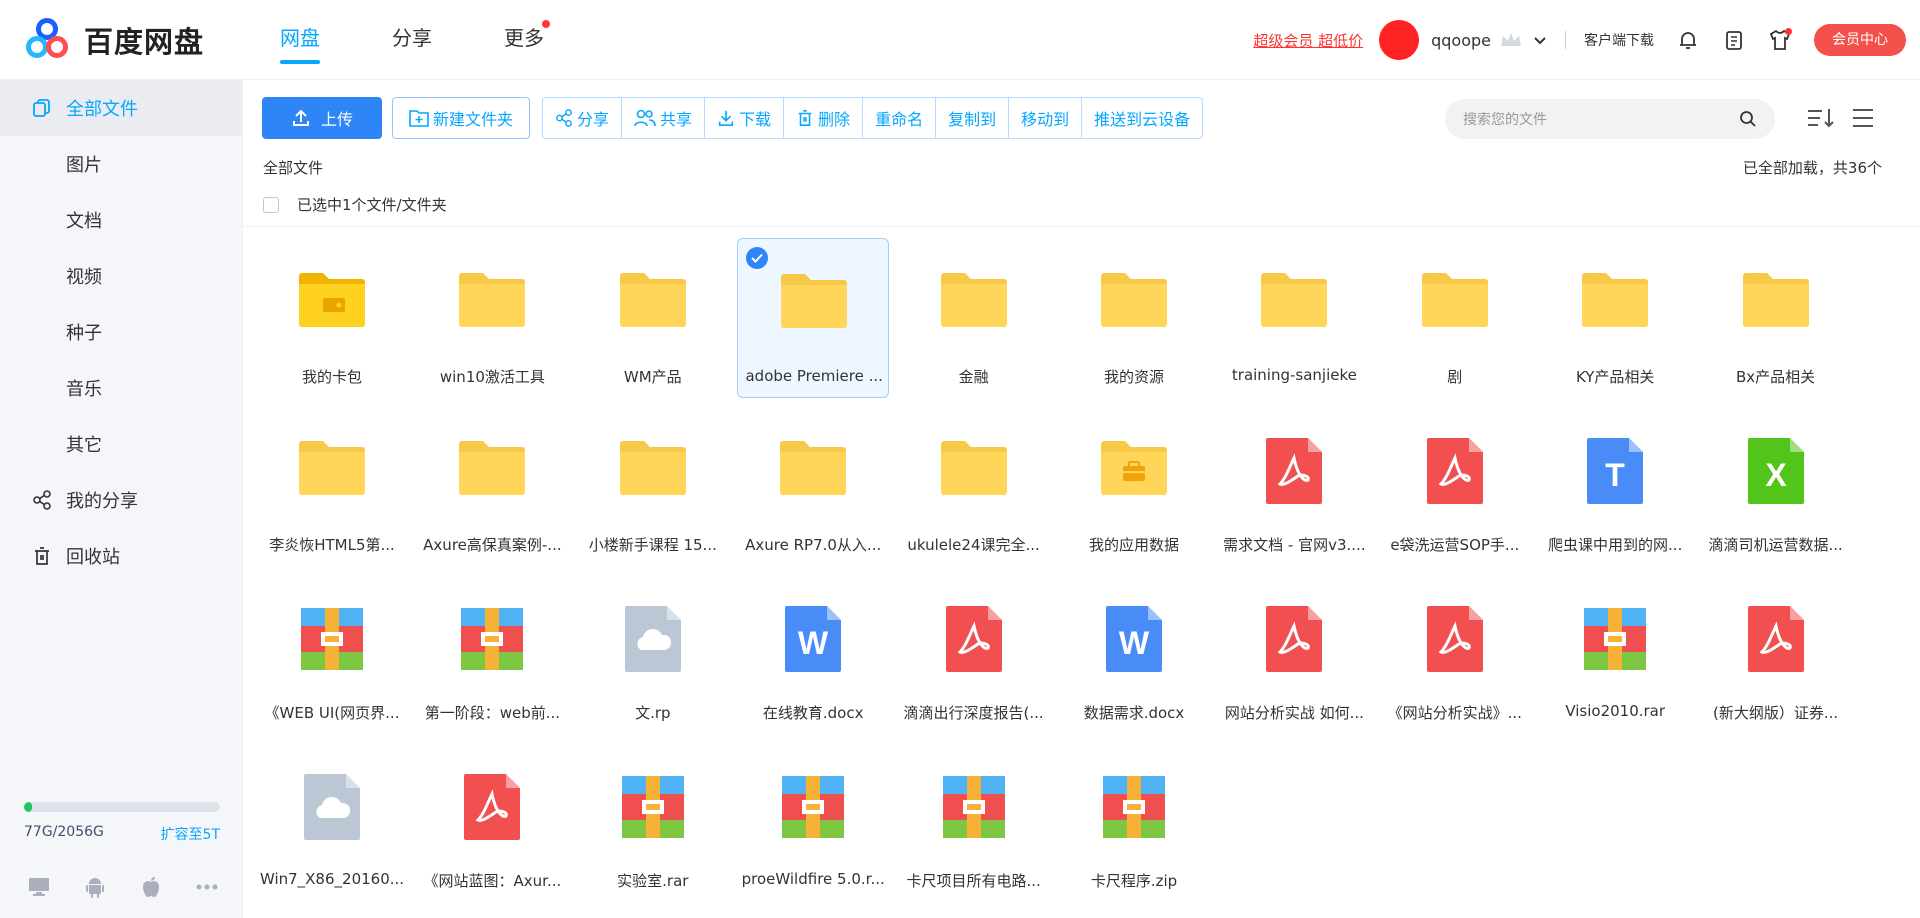 This screenshot has width=1920, height=918. I want to click on file-item: win10激活工具, so click(492, 318).